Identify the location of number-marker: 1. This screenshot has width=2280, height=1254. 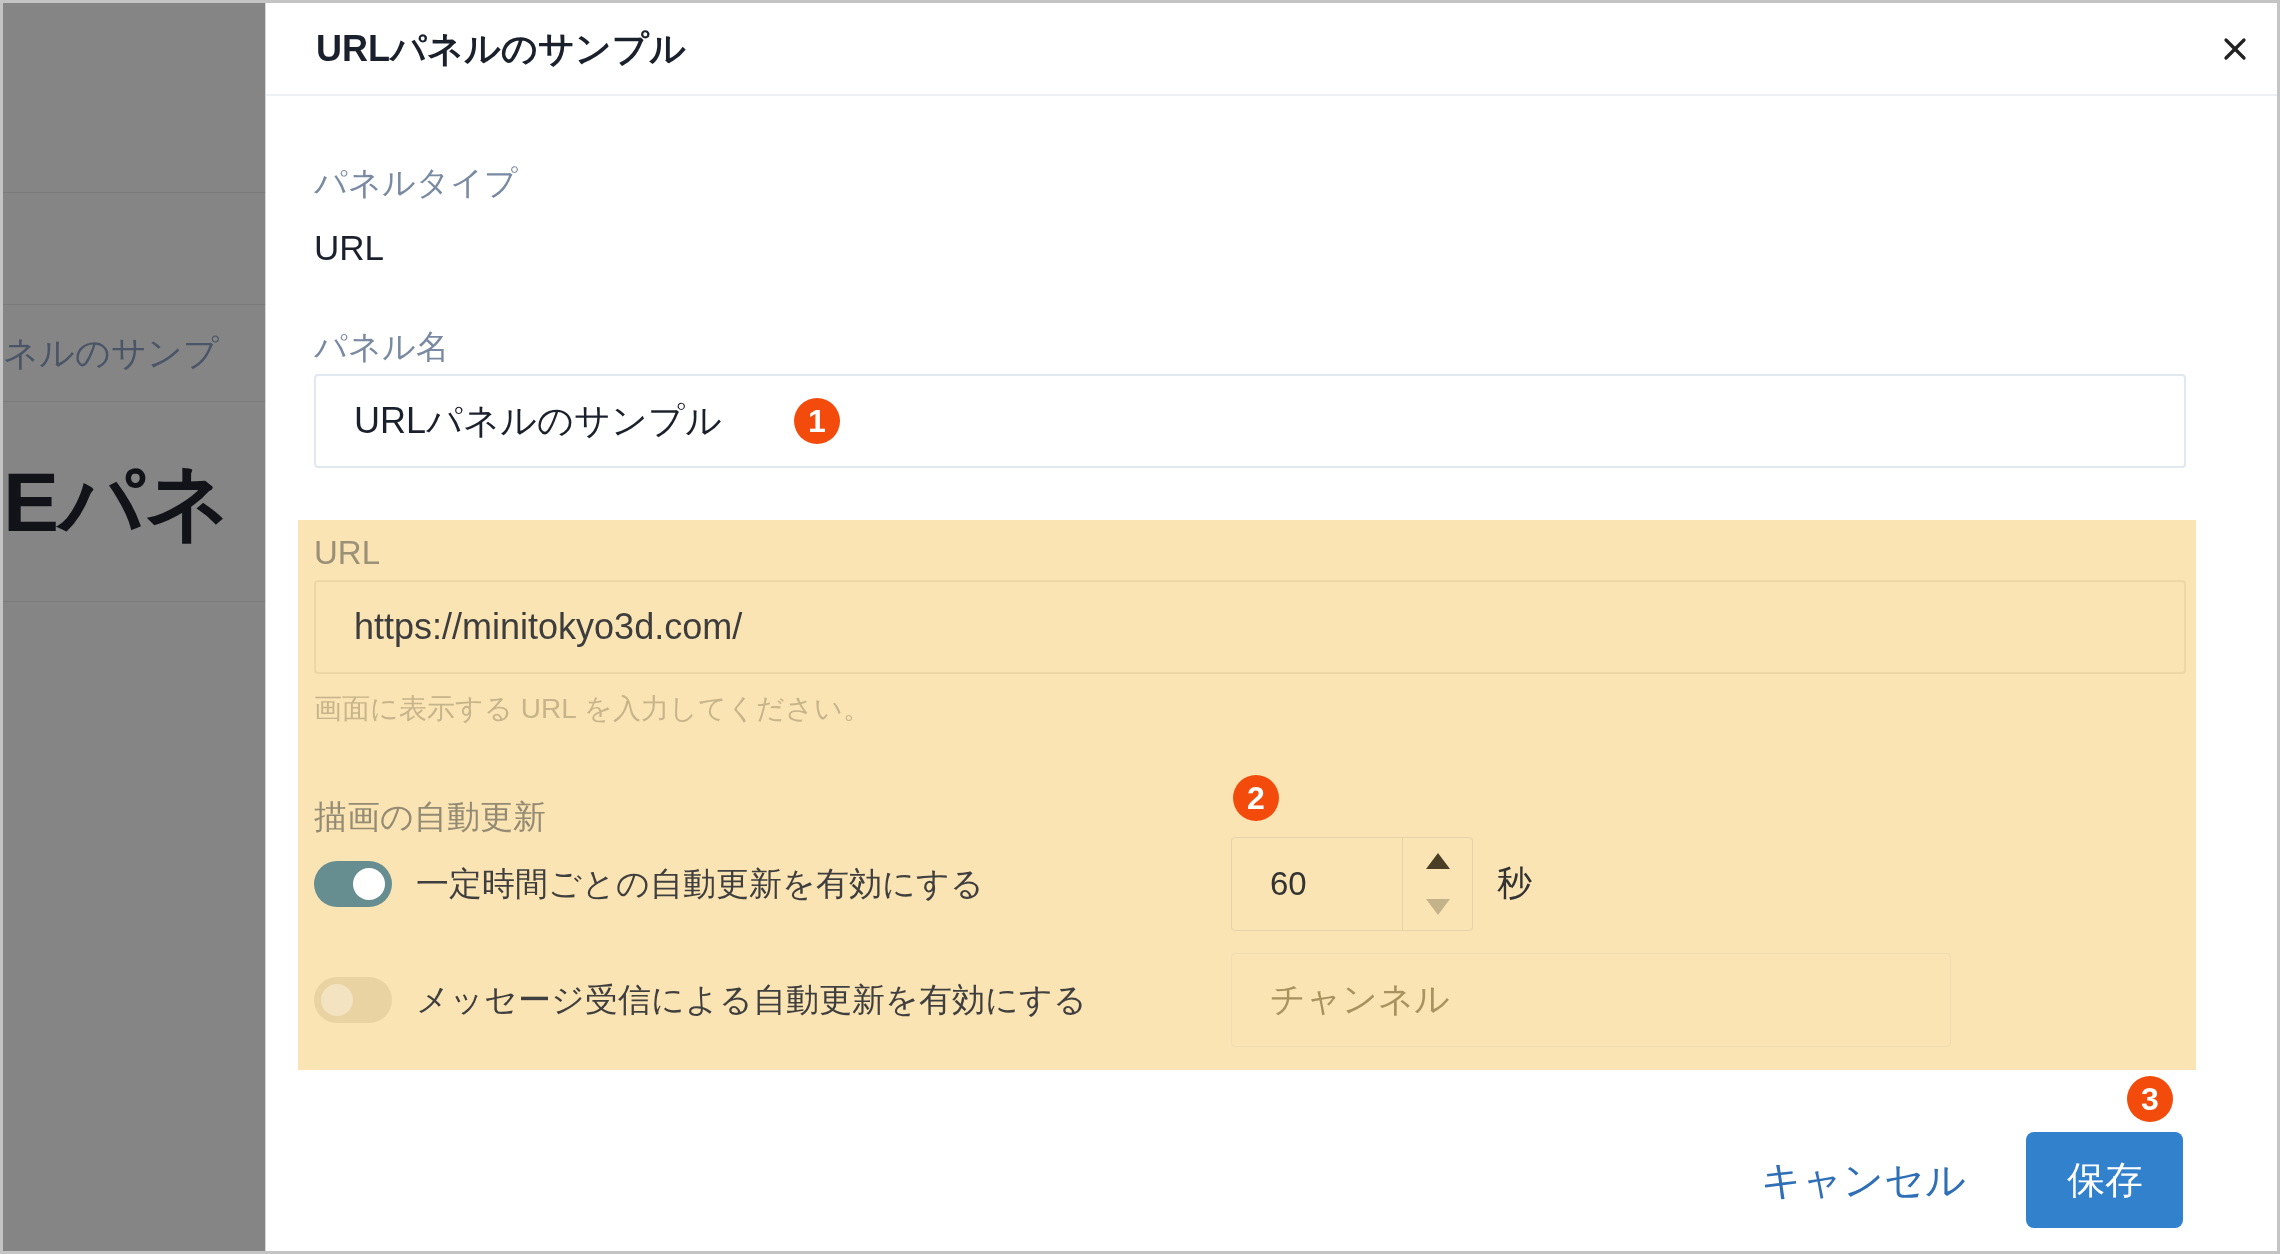
(817, 421).